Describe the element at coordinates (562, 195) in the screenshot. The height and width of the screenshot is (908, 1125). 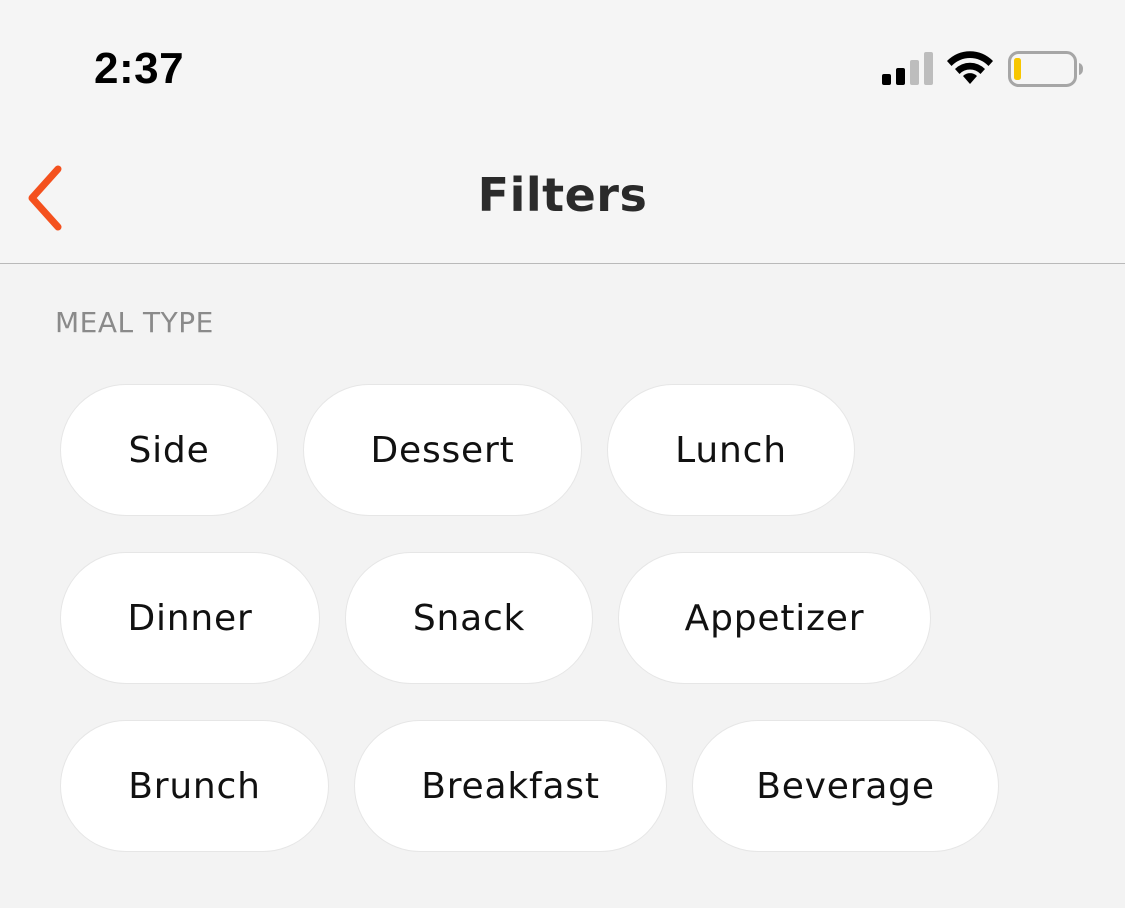
I see `page-title: Filters` at that location.